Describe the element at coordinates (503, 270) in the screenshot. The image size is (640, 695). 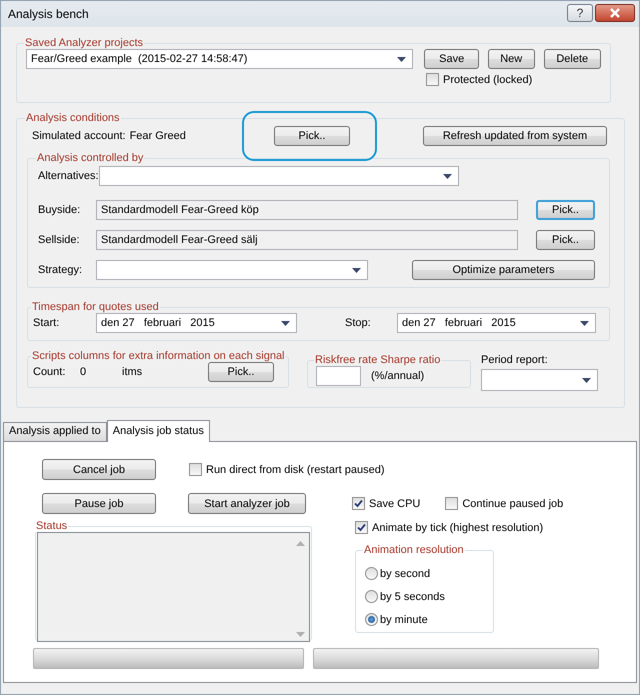
I see `optimize-button: Optimize parameters` at that location.